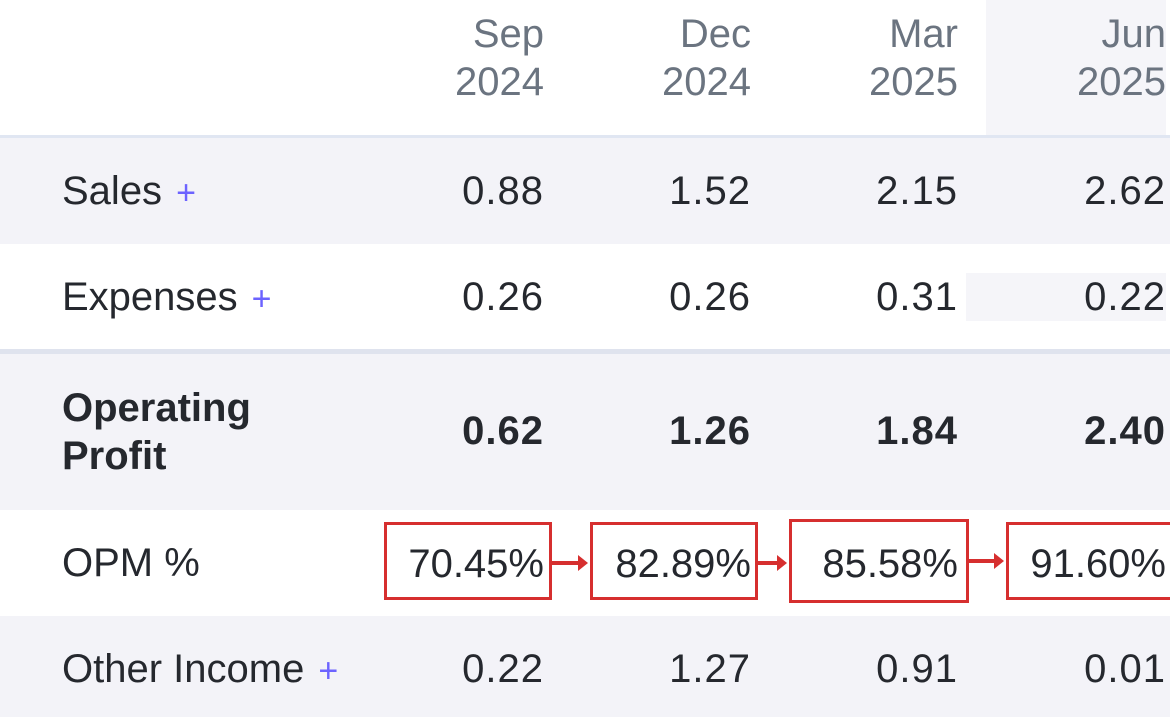  What do you see at coordinates (674, 561) in the screenshot?
I see `highlight-box-opm-dec-2024` at bounding box center [674, 561].